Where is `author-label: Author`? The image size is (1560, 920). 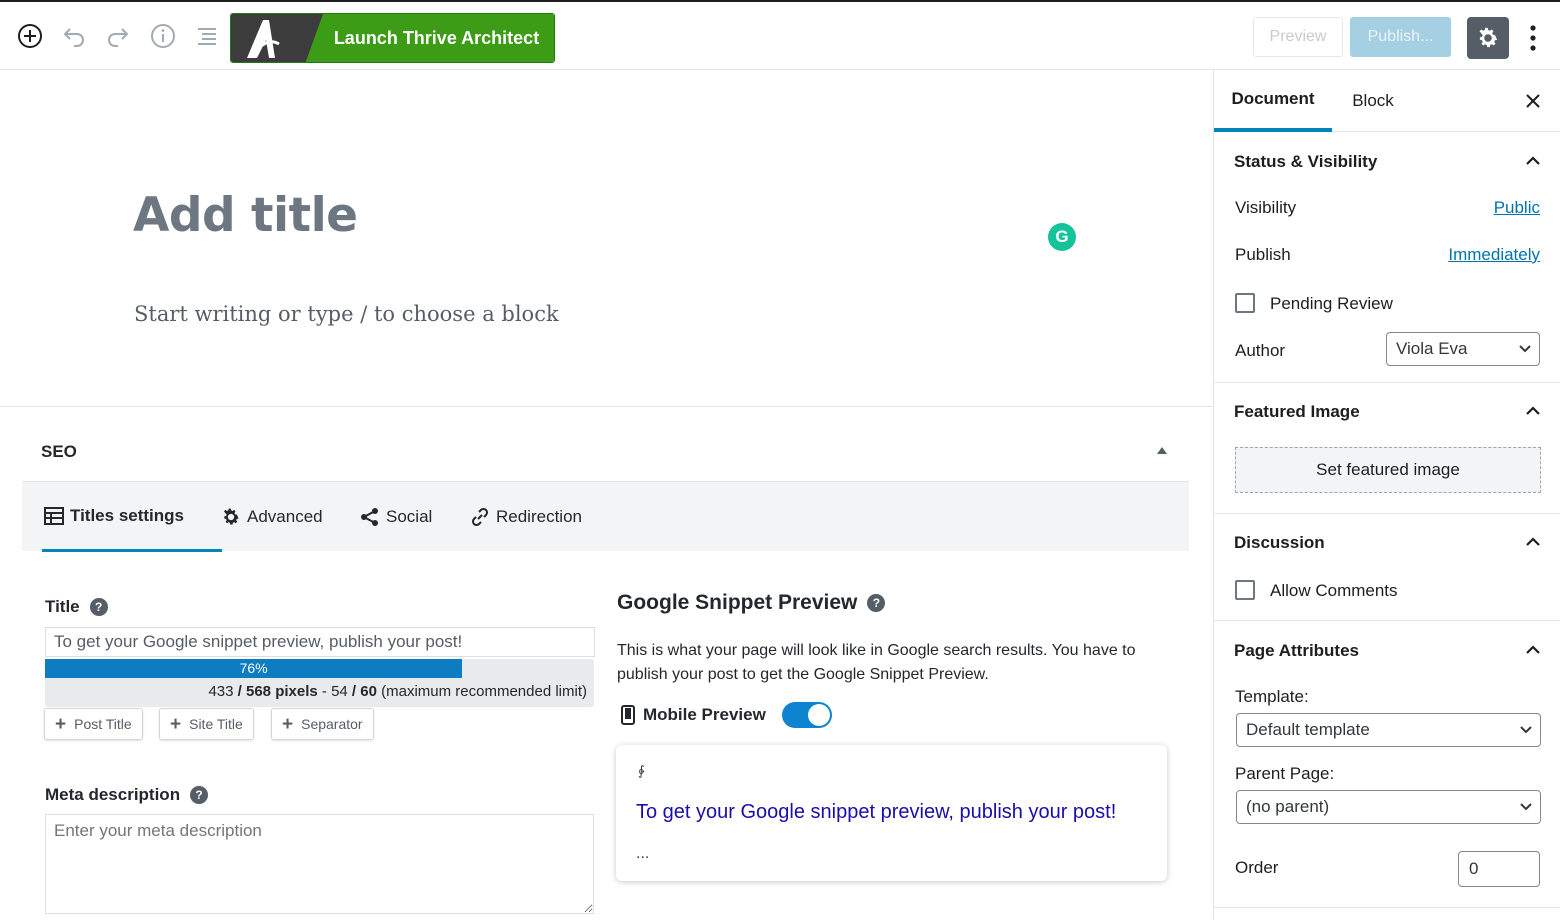
author-label: Author is located at coordinates (1260, 350).